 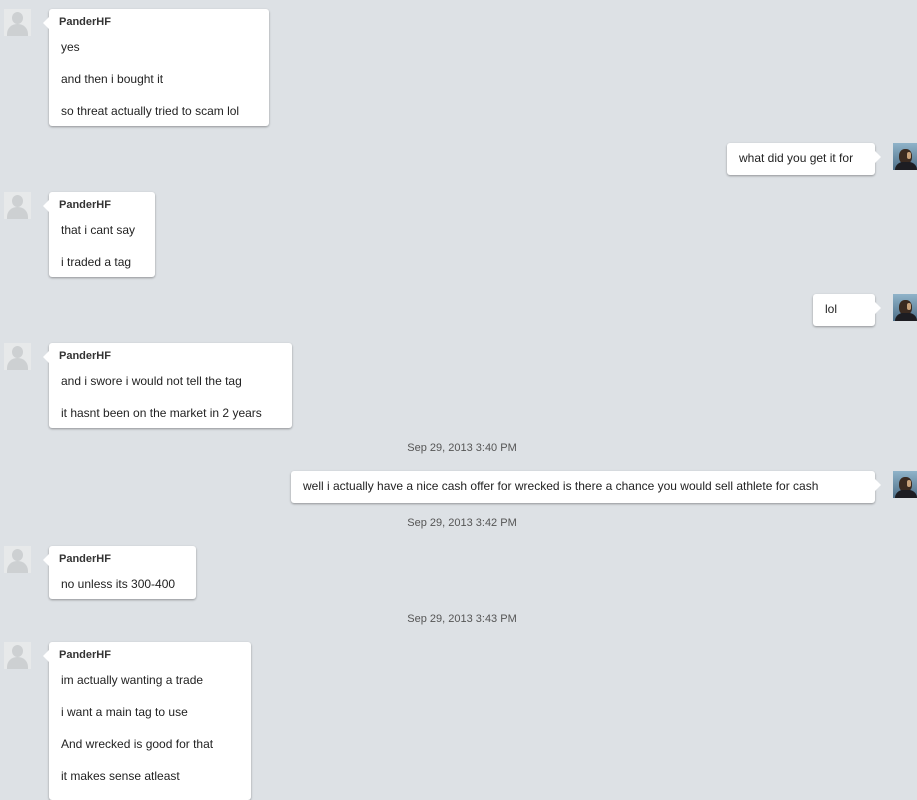 I want to click on message-line: it hasnt been on the market in 2 years, so click(x=161, y=413).